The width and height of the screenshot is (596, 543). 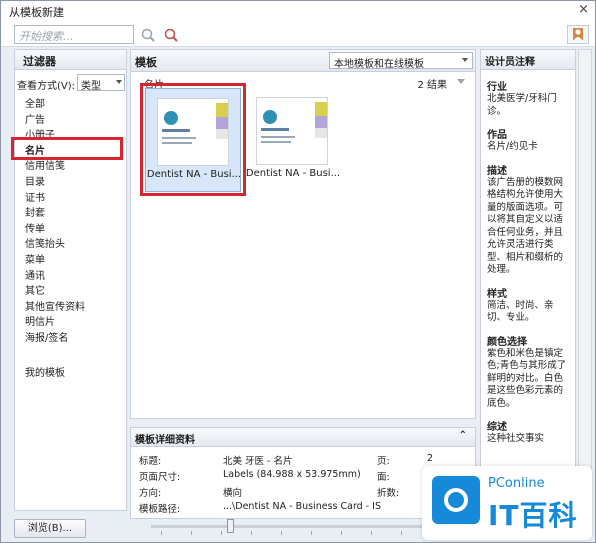 I want to click on style-text: 简洁、时尚、亲切、专业。, so click(x=520, y=311).